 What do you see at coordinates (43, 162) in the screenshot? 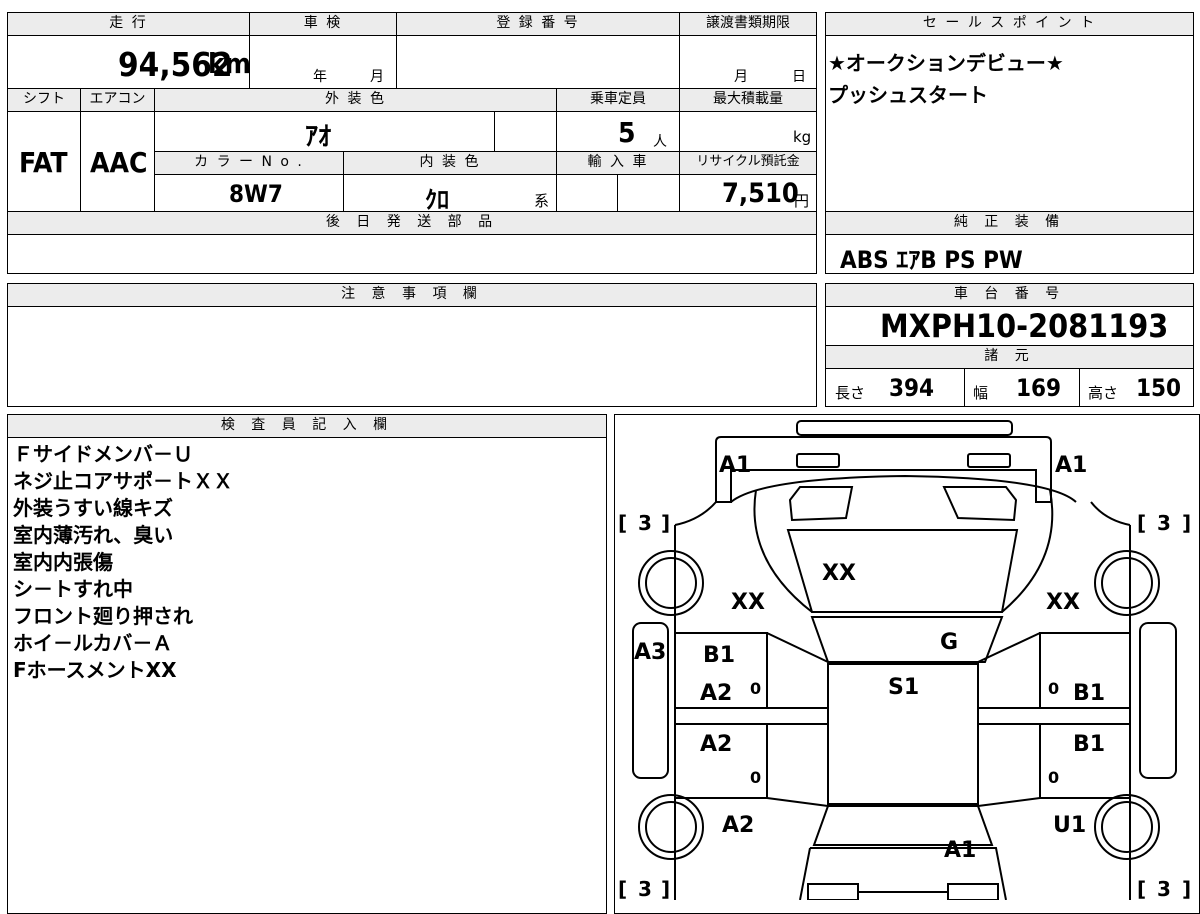
I see `shift-value: FAT` at bounding box center [43, 162].